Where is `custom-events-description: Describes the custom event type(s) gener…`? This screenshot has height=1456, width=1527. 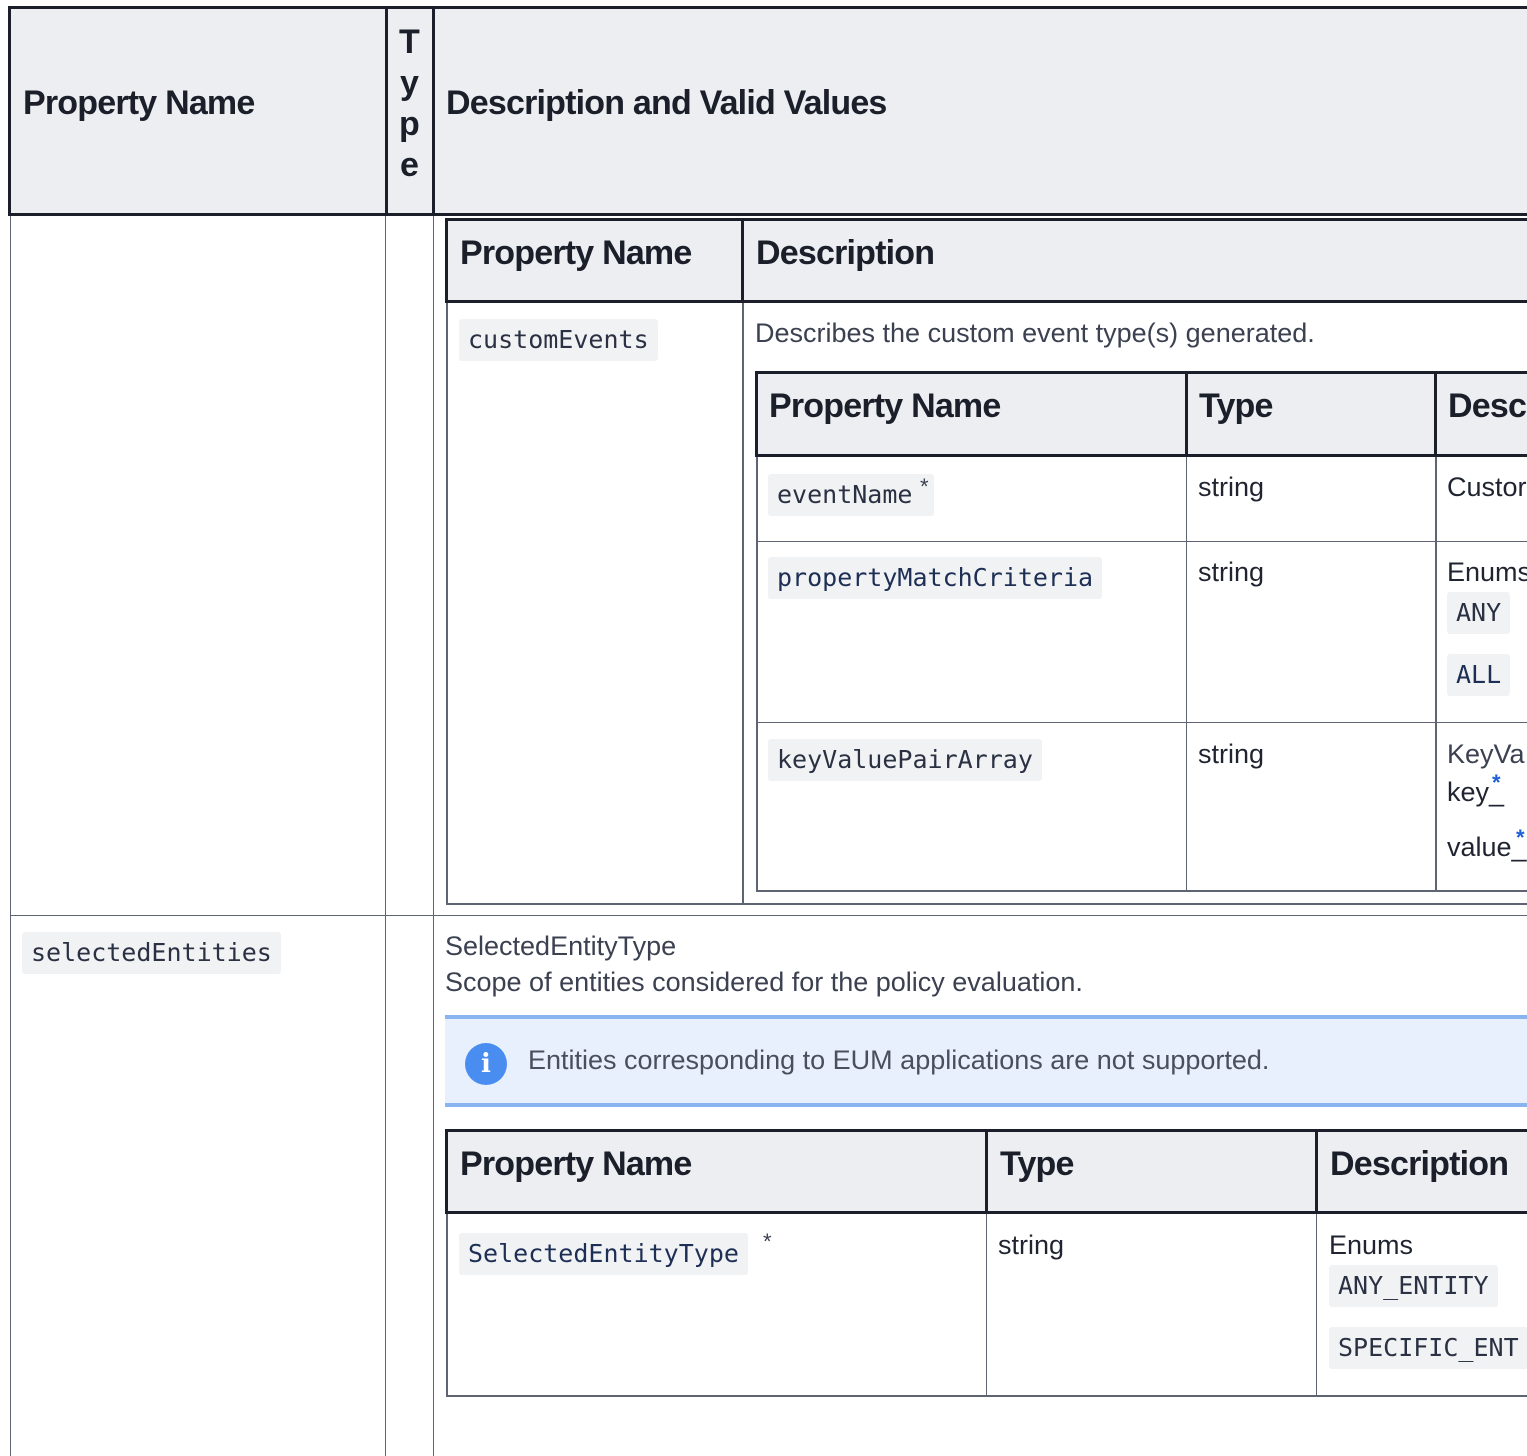
custom-events-description: Describes the custom event type(s) gener… is located at coordinates (1035, 333).